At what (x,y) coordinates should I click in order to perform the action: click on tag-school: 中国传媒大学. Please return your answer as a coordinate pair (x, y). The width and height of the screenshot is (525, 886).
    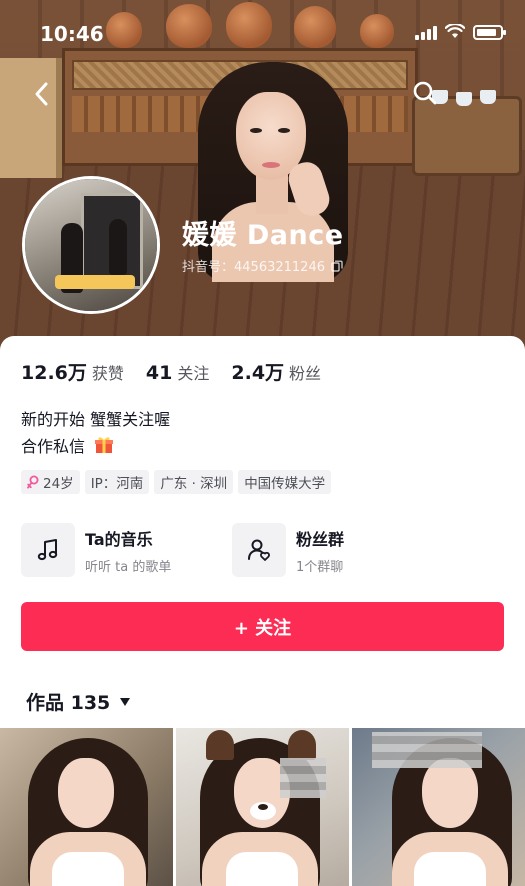
    Looking at the image, I should click on (285, 482).